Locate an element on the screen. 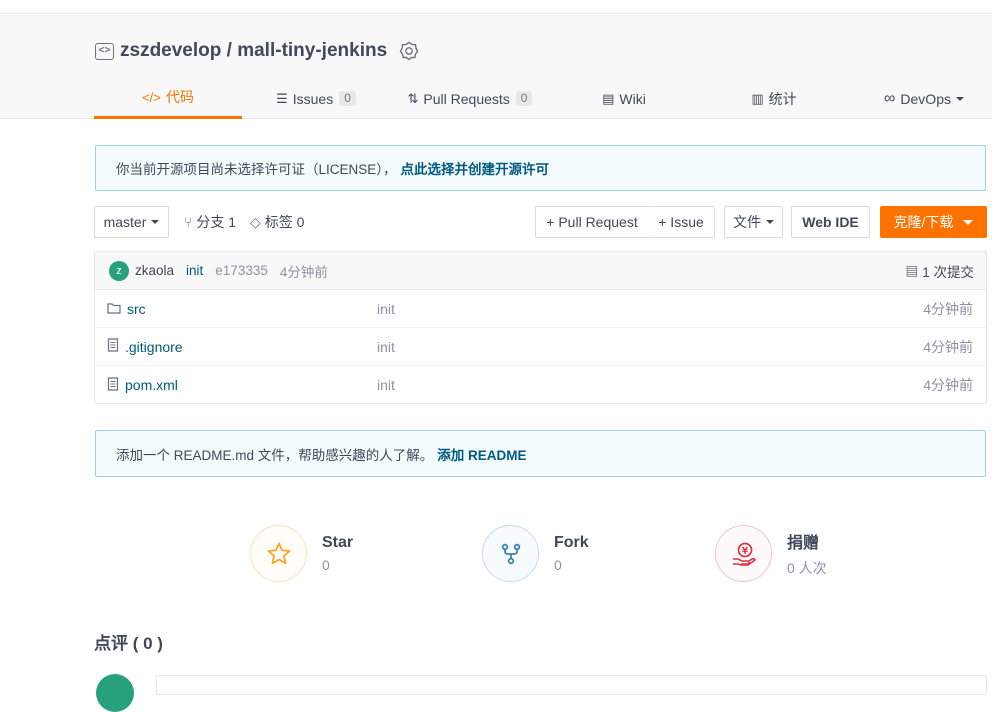 The height and width of the screenshot is (712, 992). commit-hash: e173335 is located at coordinates (241, 270).